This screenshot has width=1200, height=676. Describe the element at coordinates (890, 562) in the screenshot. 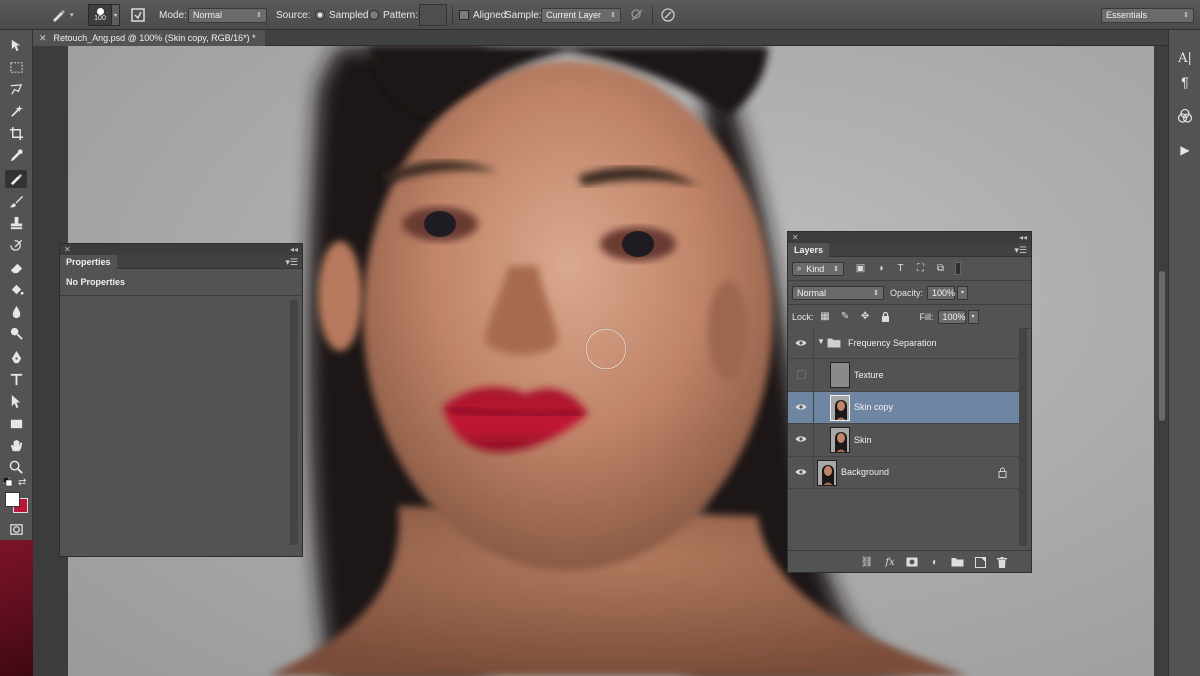

I see `fx-icon: fx` at that location.